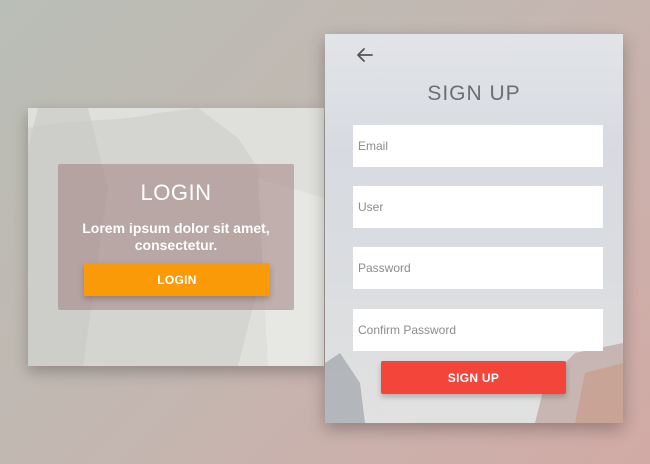 The width and height of the screenshot is (650, 464). Describe the element at coordinates (474, 93) in the screenshot. I see `signup-title: SIGN UP` at that location.